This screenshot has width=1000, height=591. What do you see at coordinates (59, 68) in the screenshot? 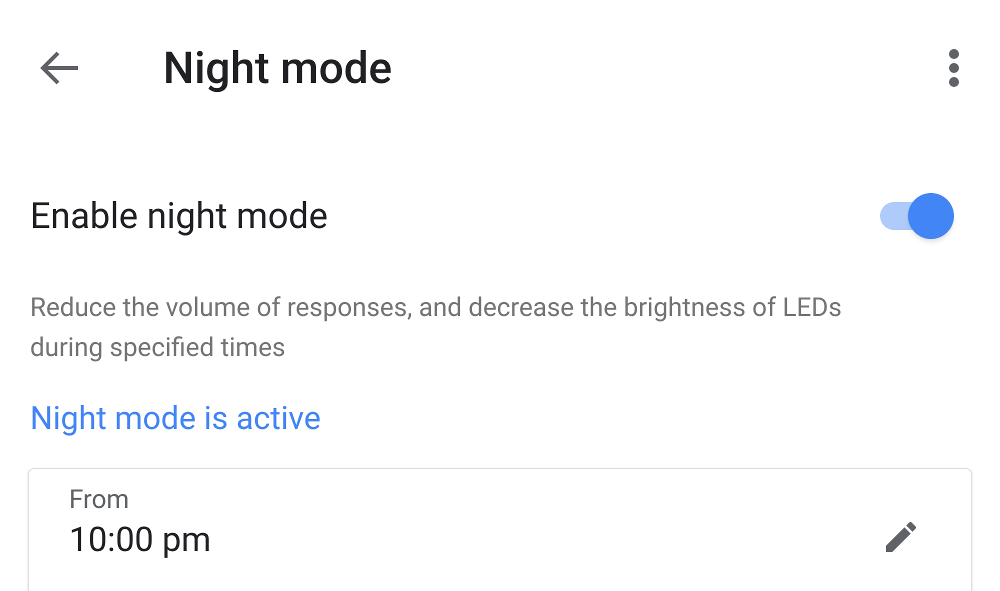
I see `back-icon` at bounding box center [59, 68].